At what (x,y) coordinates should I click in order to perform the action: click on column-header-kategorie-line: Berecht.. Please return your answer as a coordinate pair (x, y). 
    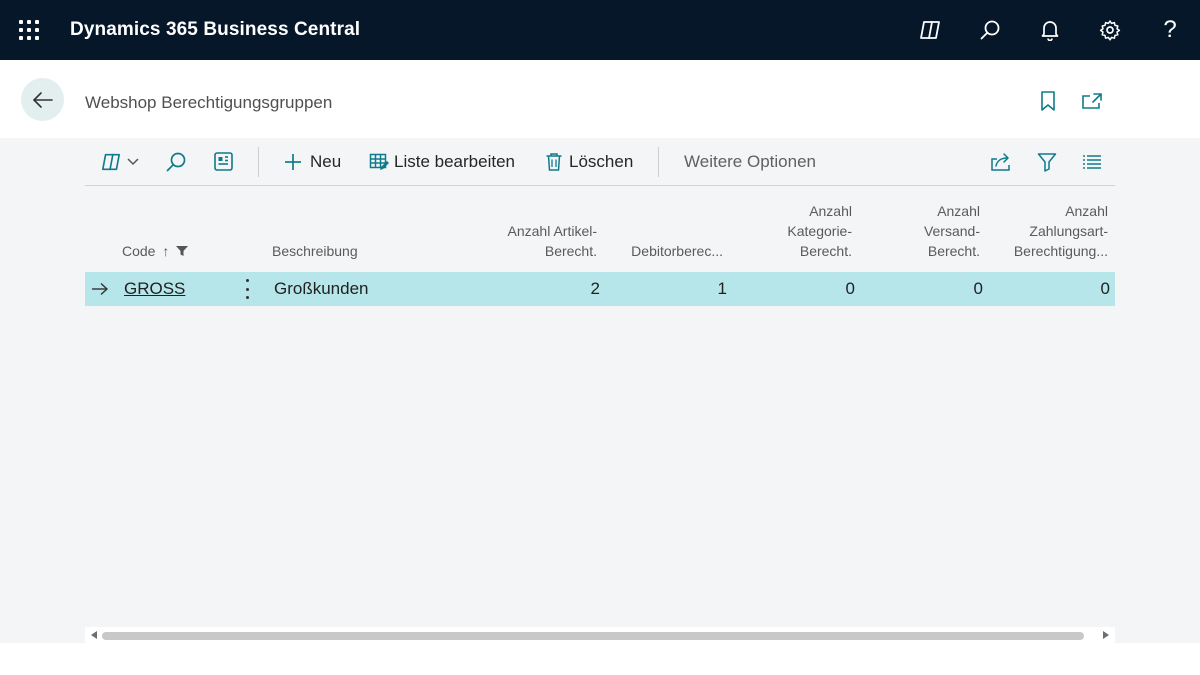
    Looking at the image, I should click on (825, 251).